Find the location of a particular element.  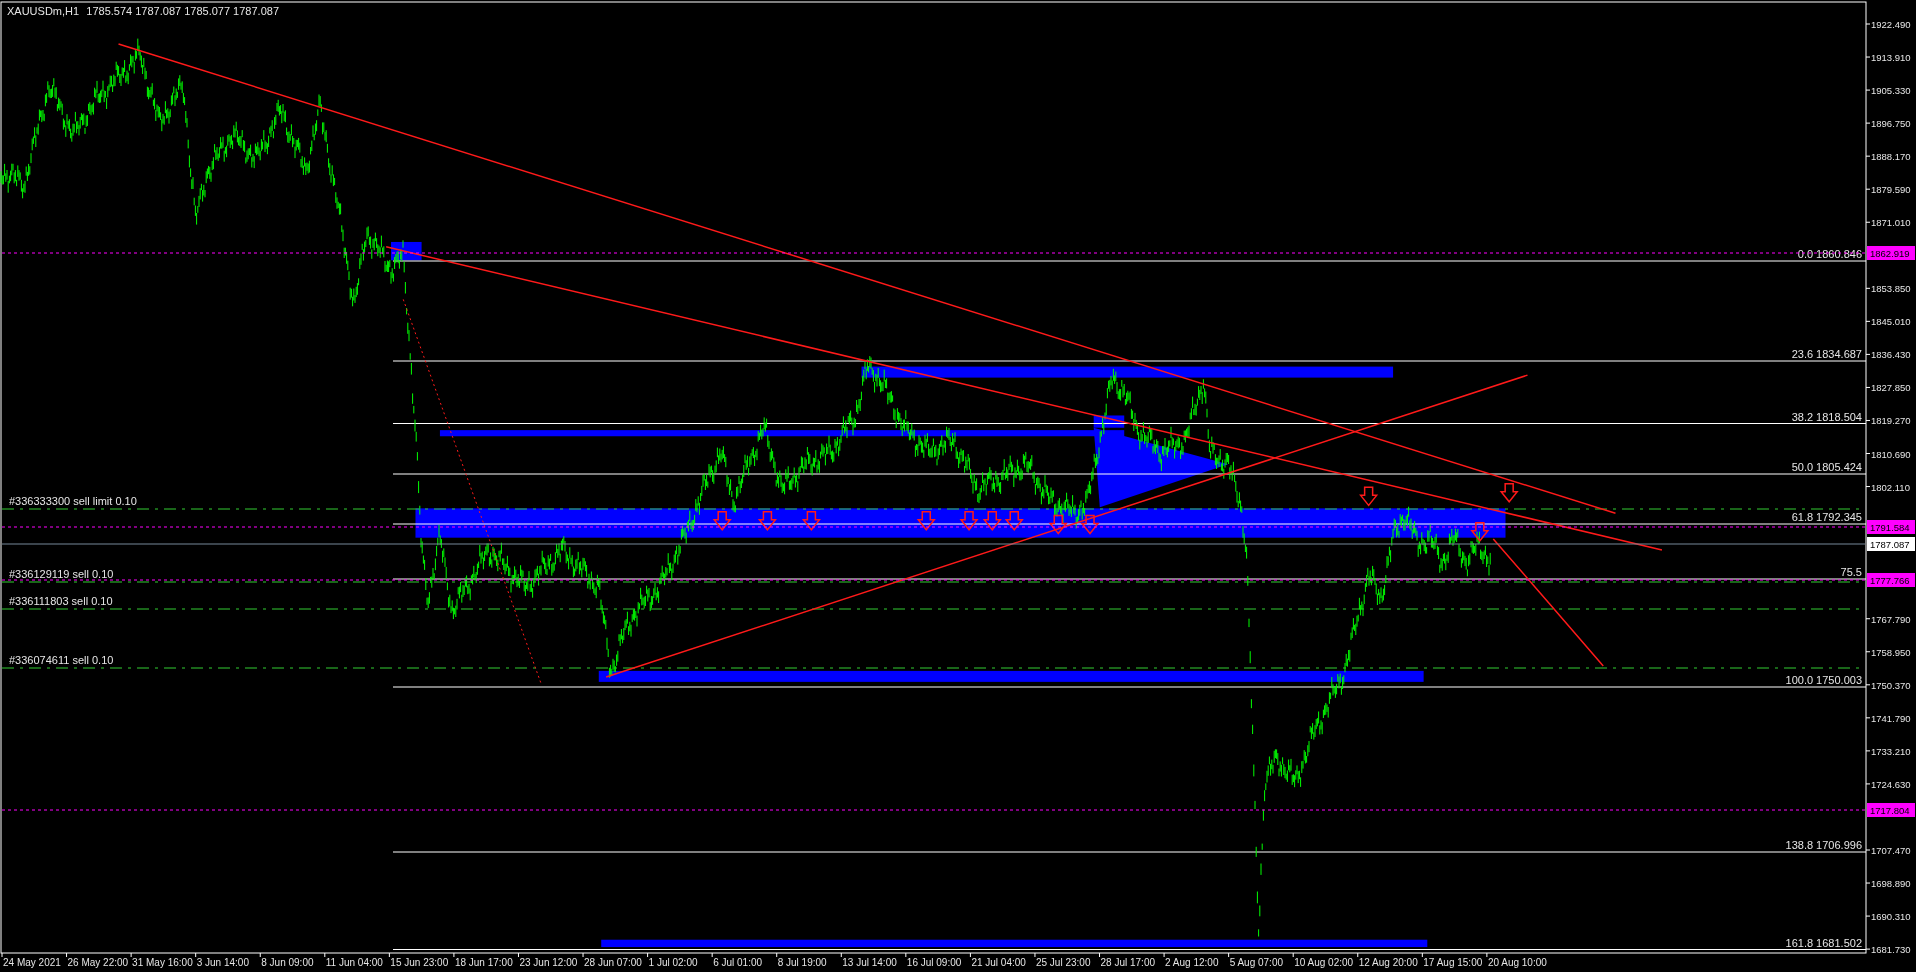

fib-level-label: 75.5 is located at coordinates (1851, 572).